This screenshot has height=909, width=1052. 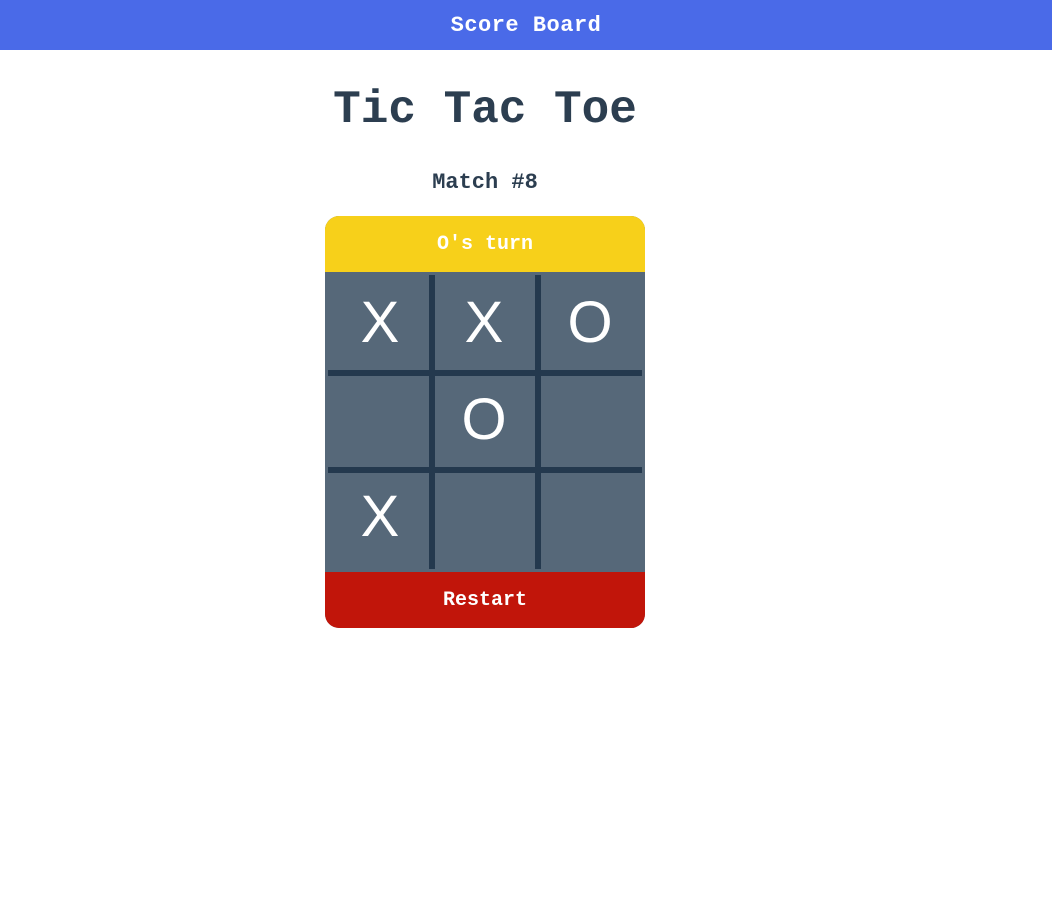 I want to click on restart-button: Restart, so click(x=485, y=600).